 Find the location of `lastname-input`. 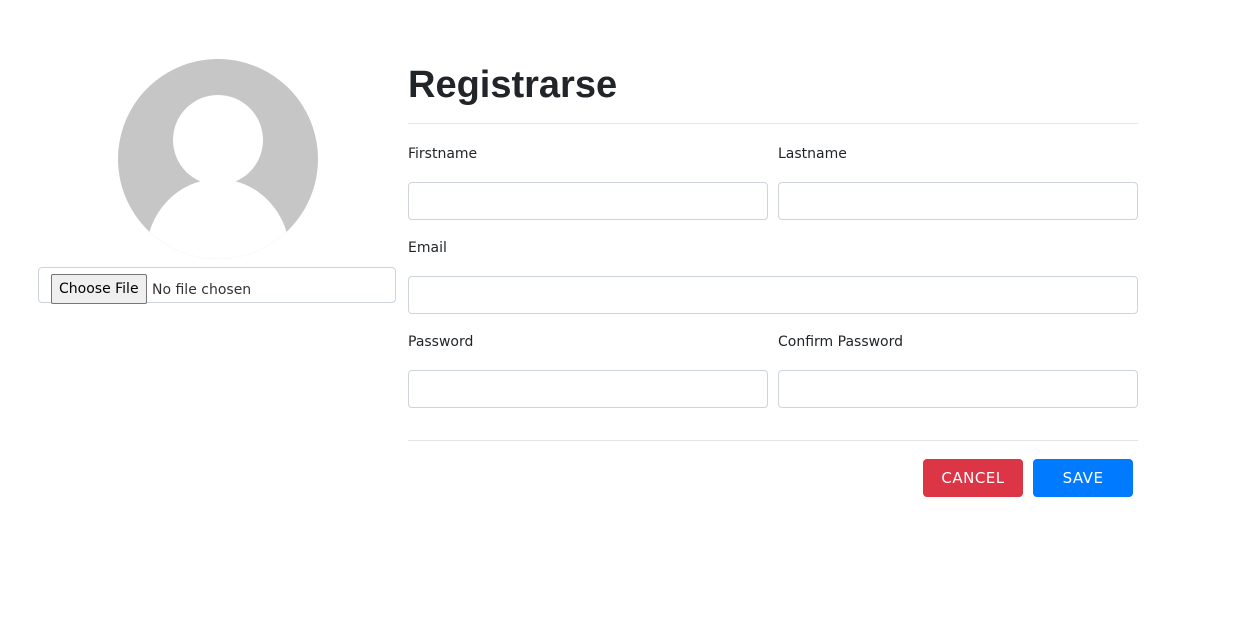

lastname-input is located at coordinates (958, 201).